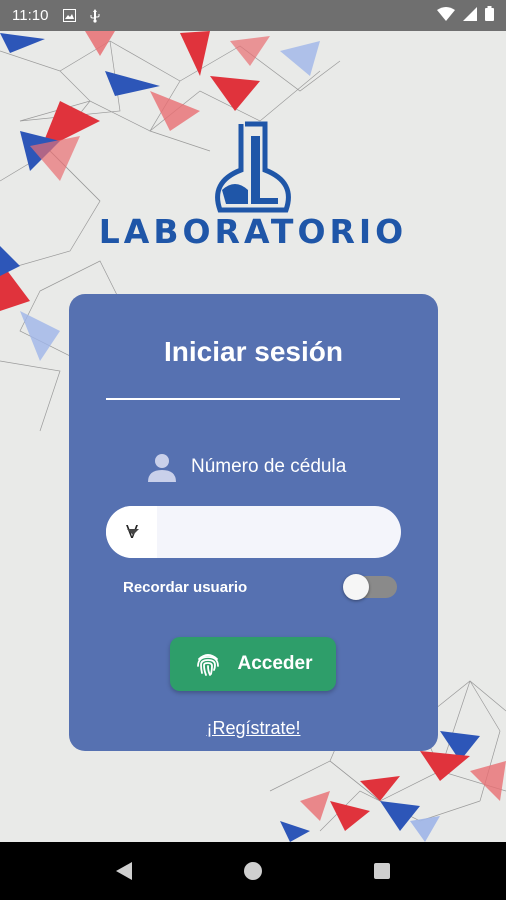 The width and height of the screenshot is (506, 900). I want to click on recents-button, so click(382, 871).